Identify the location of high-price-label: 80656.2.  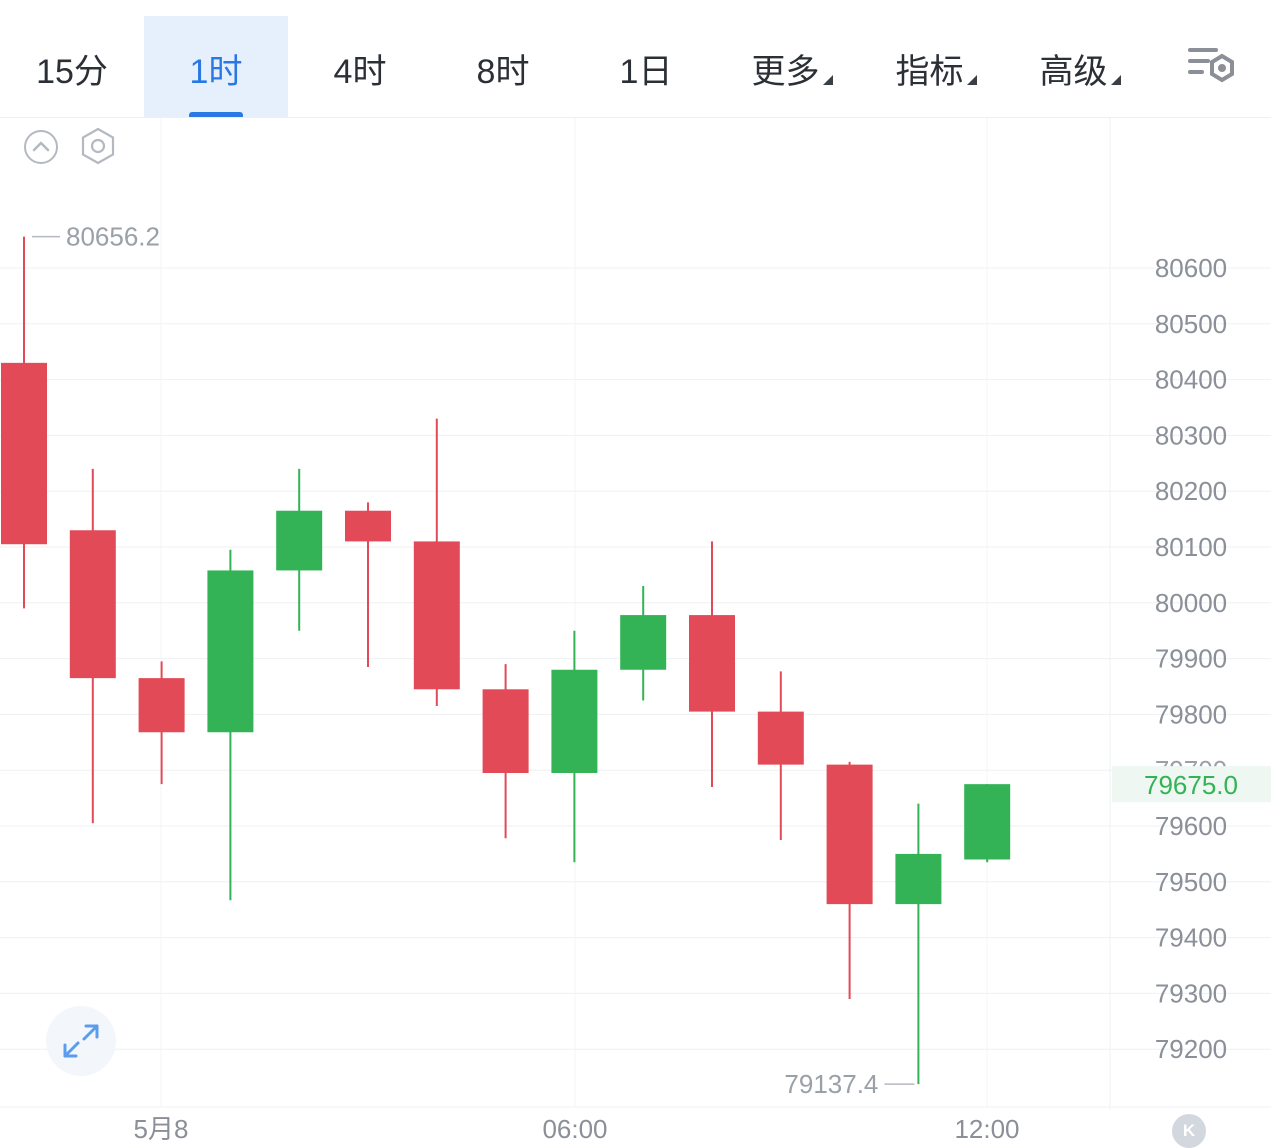
(113, 237).